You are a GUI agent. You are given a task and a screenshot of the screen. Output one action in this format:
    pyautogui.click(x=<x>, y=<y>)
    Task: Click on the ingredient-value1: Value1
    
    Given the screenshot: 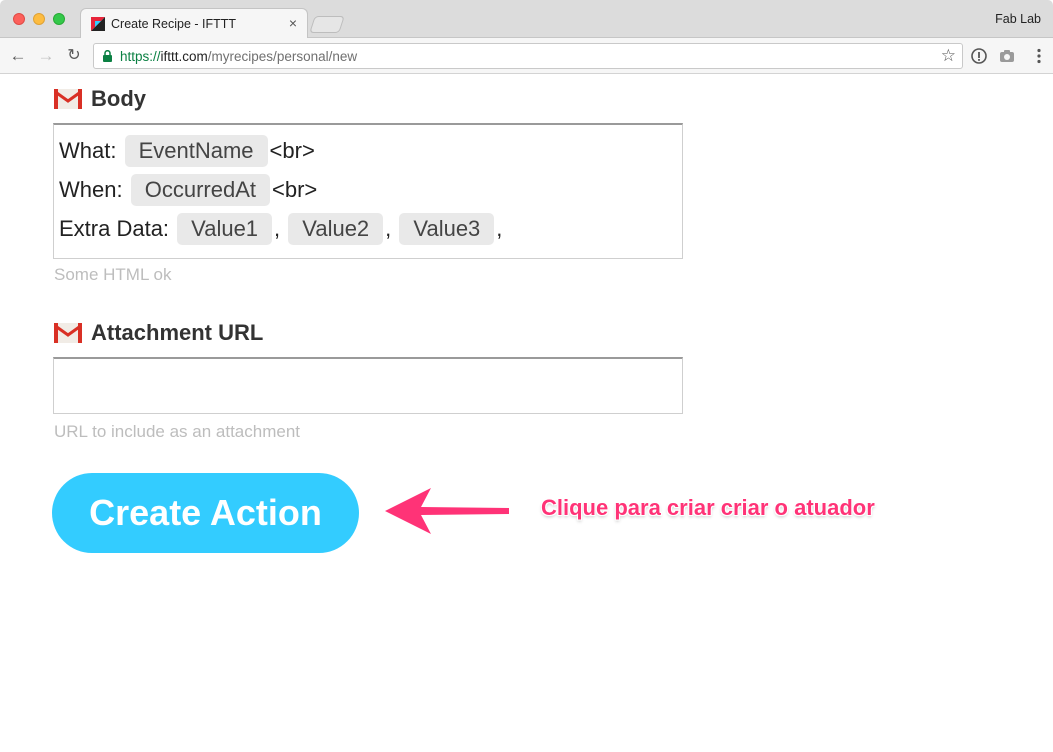 What is the action you would take?
    pyautogui.click(x=225, y=229)
    